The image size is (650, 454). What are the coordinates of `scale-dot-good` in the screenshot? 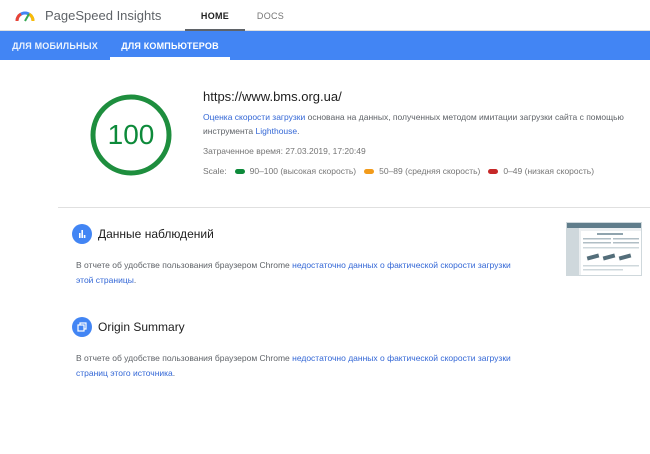 It's located at (239, 171).